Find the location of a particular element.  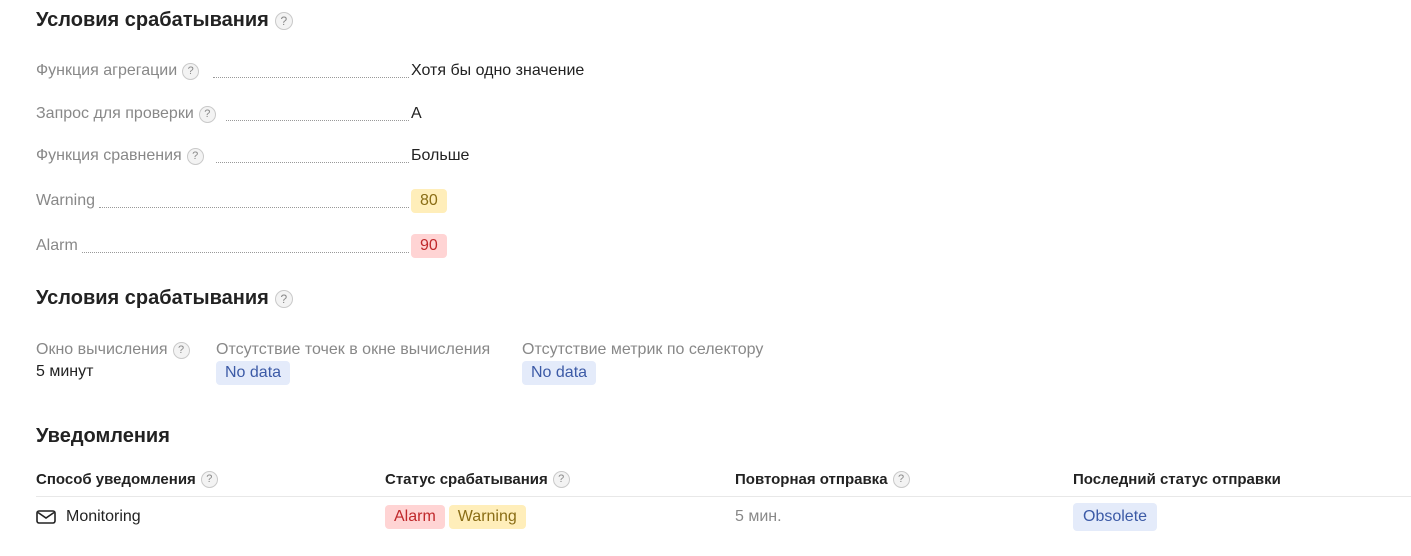

alarm-threshold-value: 90 is located at coordinates (429, 246).